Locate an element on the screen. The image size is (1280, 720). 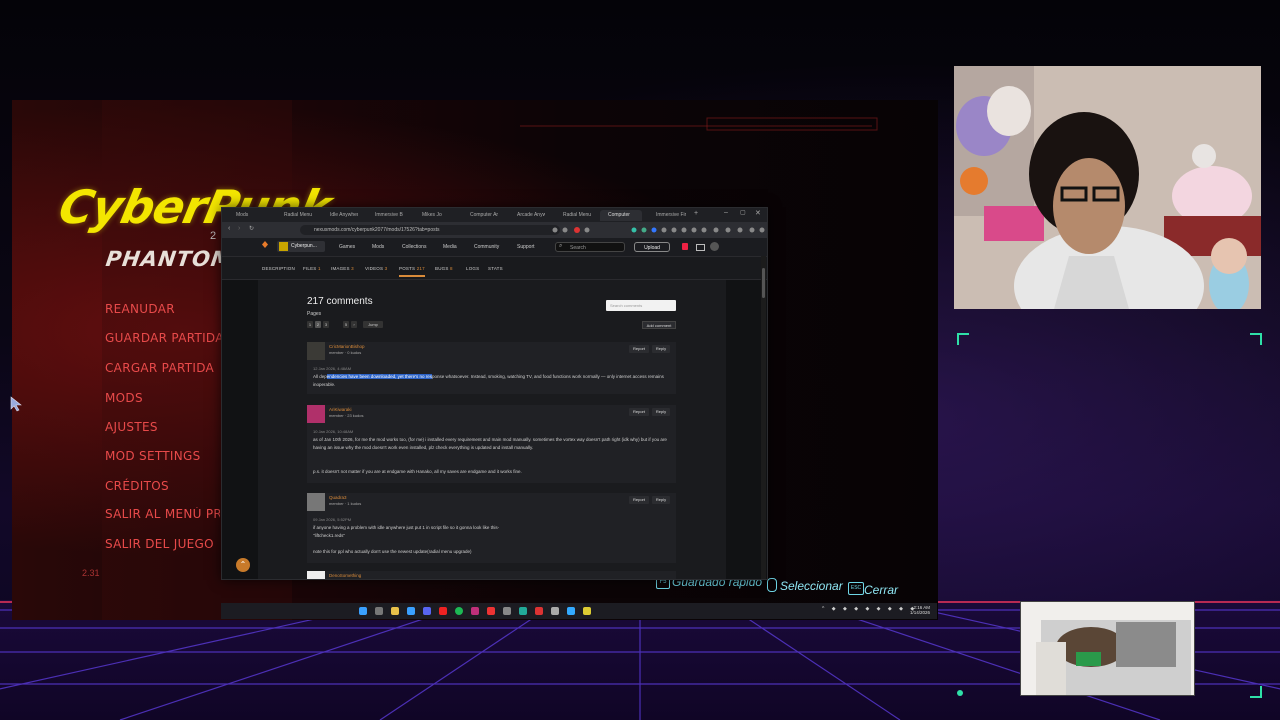
tab-8: Radial Menu U is located at coordinates (573, 215).